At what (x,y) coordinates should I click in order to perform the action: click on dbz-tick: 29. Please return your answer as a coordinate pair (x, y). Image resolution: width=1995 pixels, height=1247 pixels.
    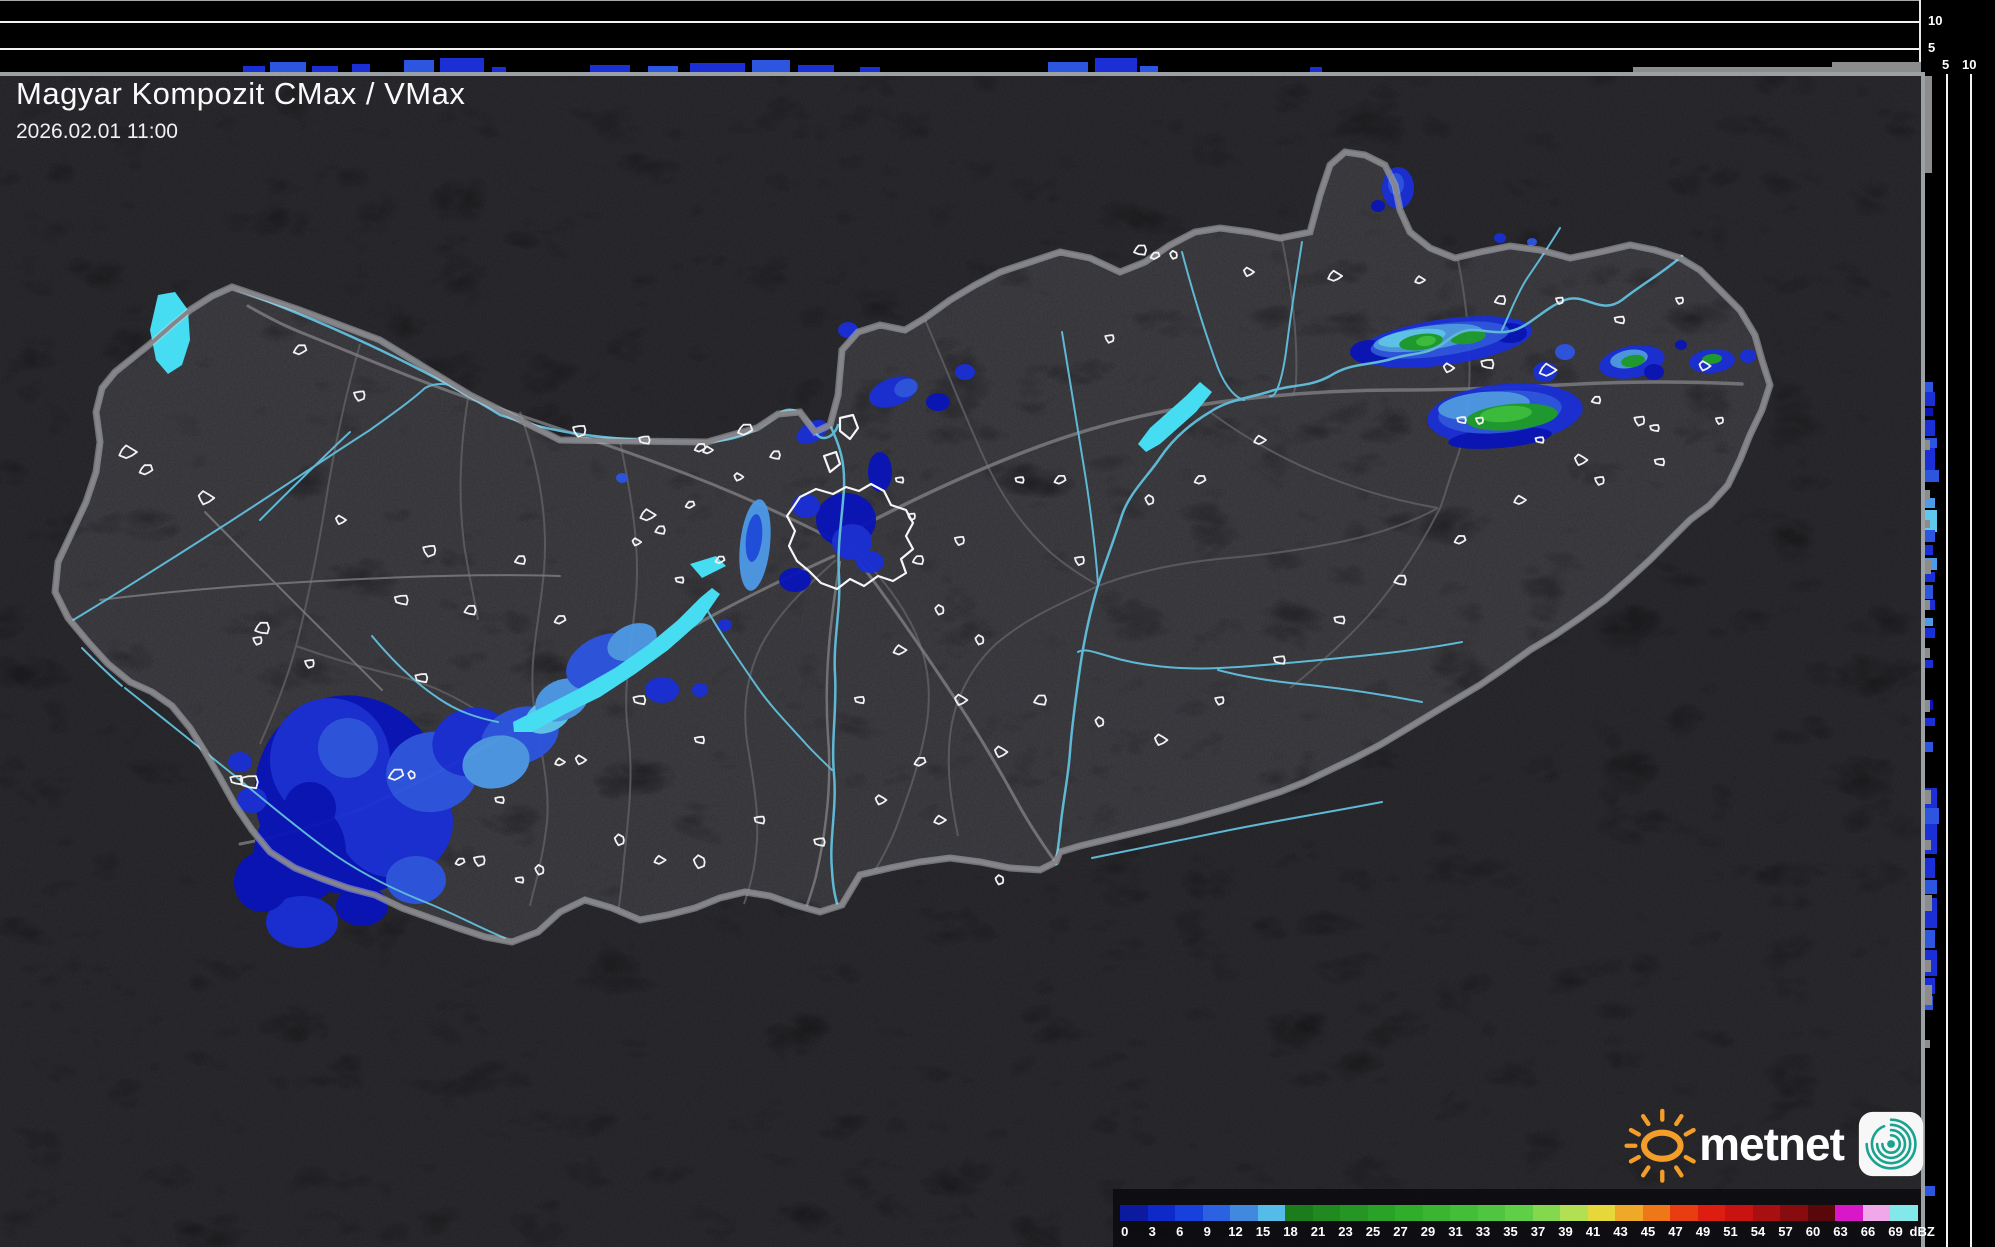
    Looking at the image, I should click on (1428, 1231).